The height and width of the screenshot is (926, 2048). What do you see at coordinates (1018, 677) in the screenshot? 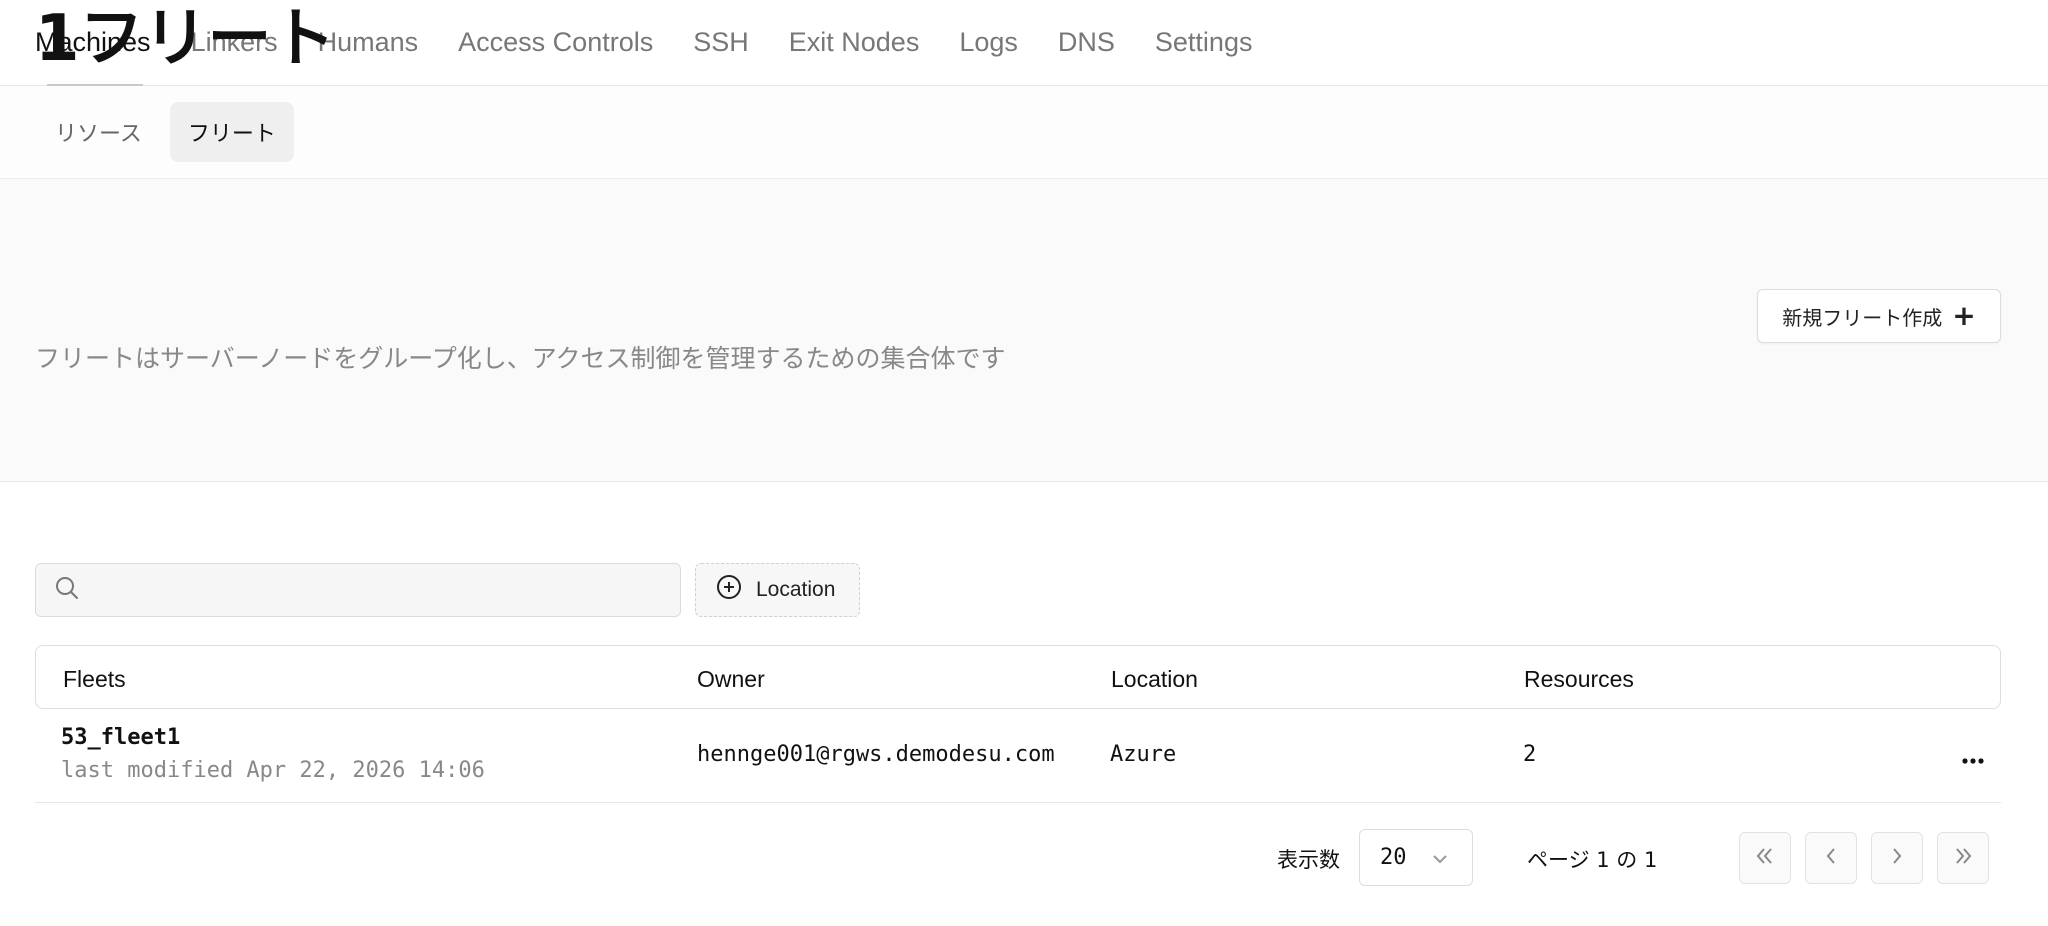
I see `table-header: Fleets Owner Location Resources` at bounding box center [1018, 677].